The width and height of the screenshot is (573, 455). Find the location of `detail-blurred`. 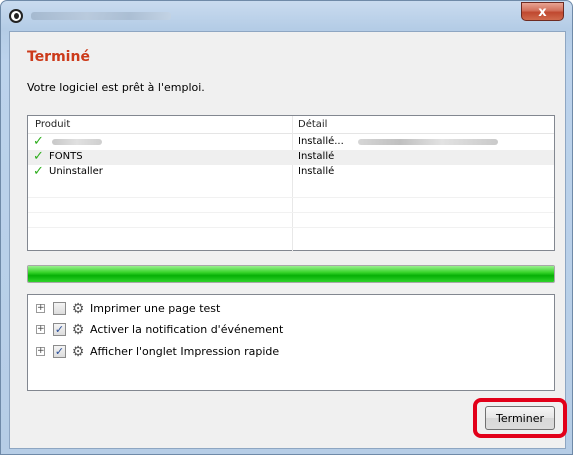

detail-blurred is located at coordinates (428, 142).